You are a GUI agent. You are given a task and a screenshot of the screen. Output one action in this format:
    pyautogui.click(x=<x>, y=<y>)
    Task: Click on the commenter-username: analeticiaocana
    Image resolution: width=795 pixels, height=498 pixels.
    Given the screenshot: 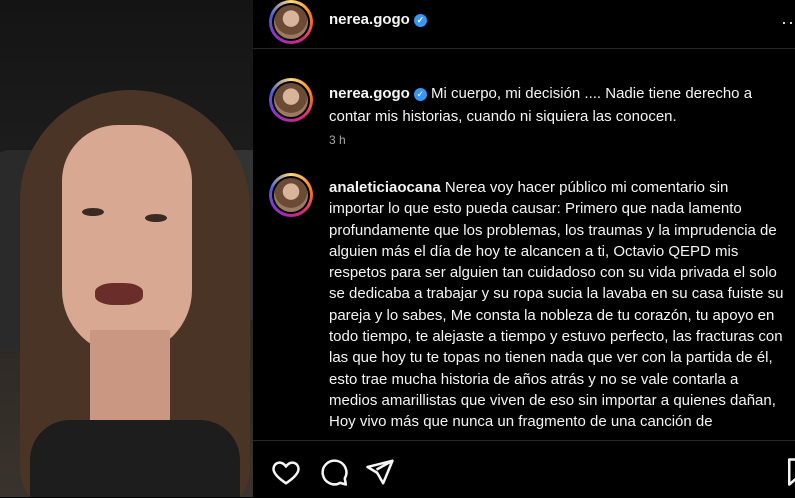 What is the action you would take?
    pyautogui.click(x=385, y=187)
    